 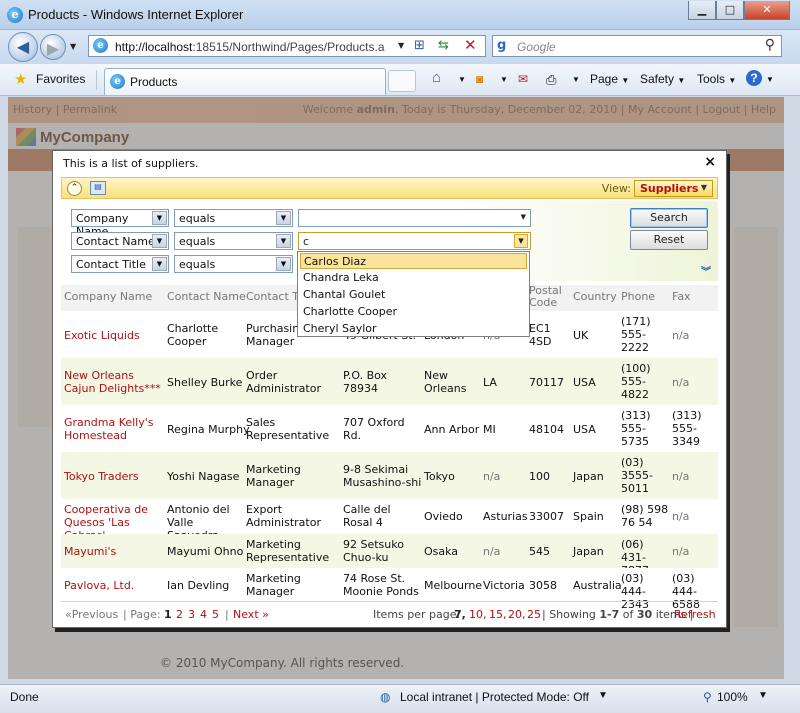 What do you see at coordinates (419, 45) in the screenshot?
I see `compatibility-icon: ⊞` at bounding box center [419, 45].